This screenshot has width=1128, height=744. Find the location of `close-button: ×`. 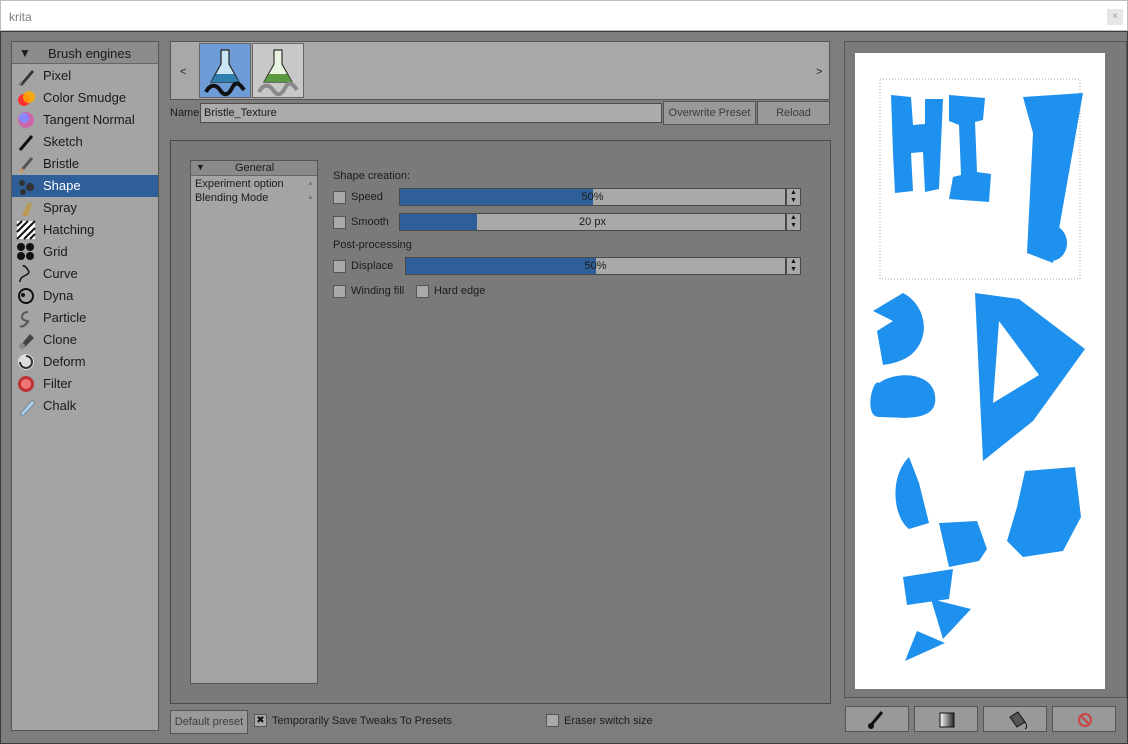

close-button: × is located at coordinates (1115, 17).